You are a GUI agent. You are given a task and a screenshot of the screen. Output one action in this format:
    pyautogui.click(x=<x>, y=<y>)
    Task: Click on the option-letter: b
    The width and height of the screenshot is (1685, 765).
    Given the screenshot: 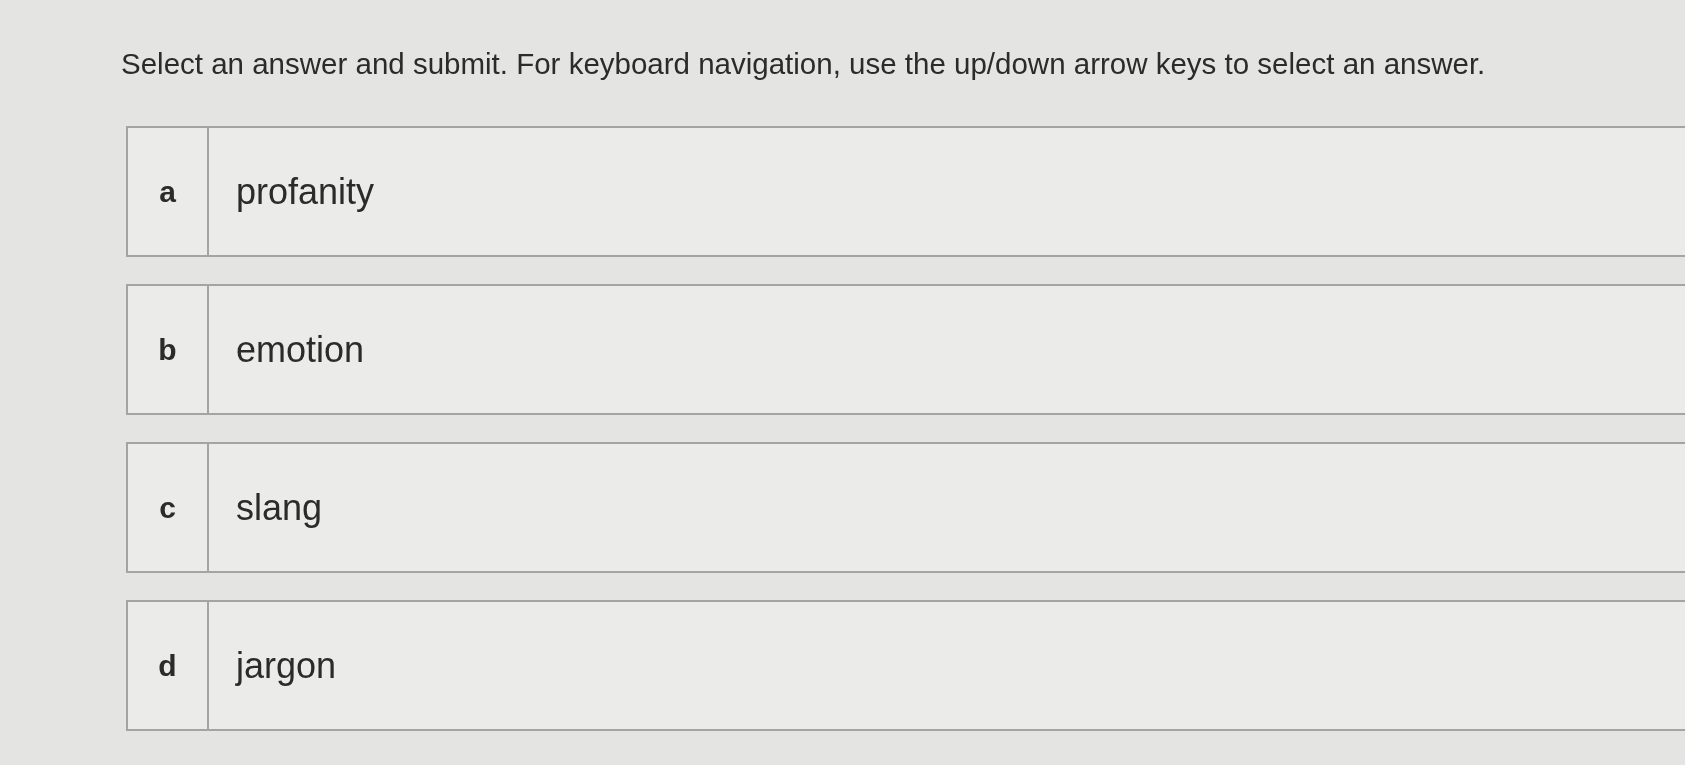 What is the action you would take?
    pyautogui.click(x=168, y=349)
    